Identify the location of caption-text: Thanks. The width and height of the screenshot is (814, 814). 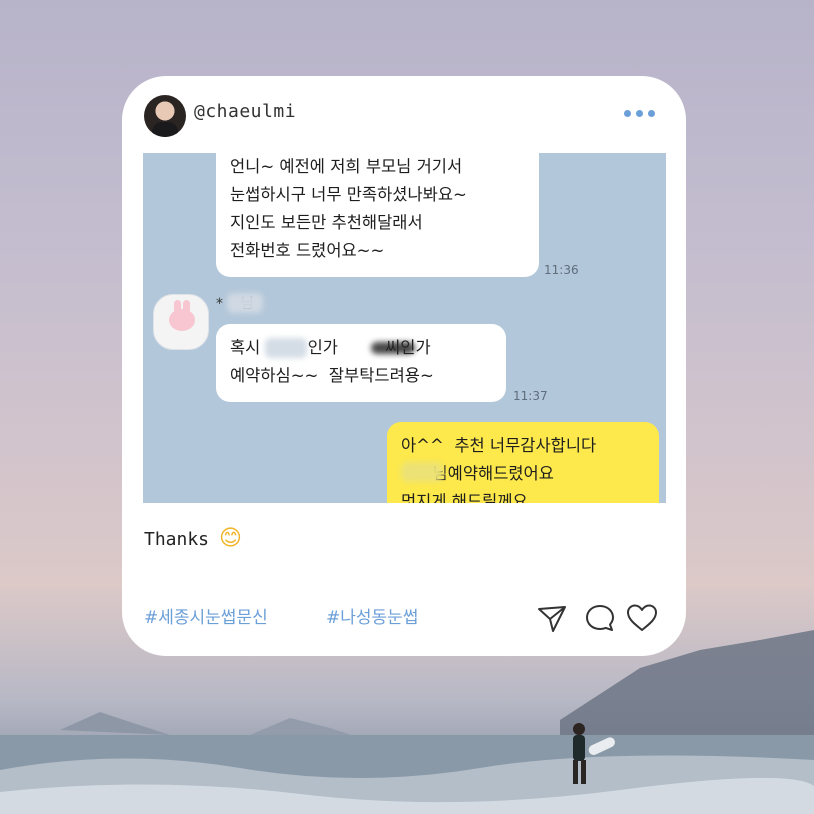
(177, 539).